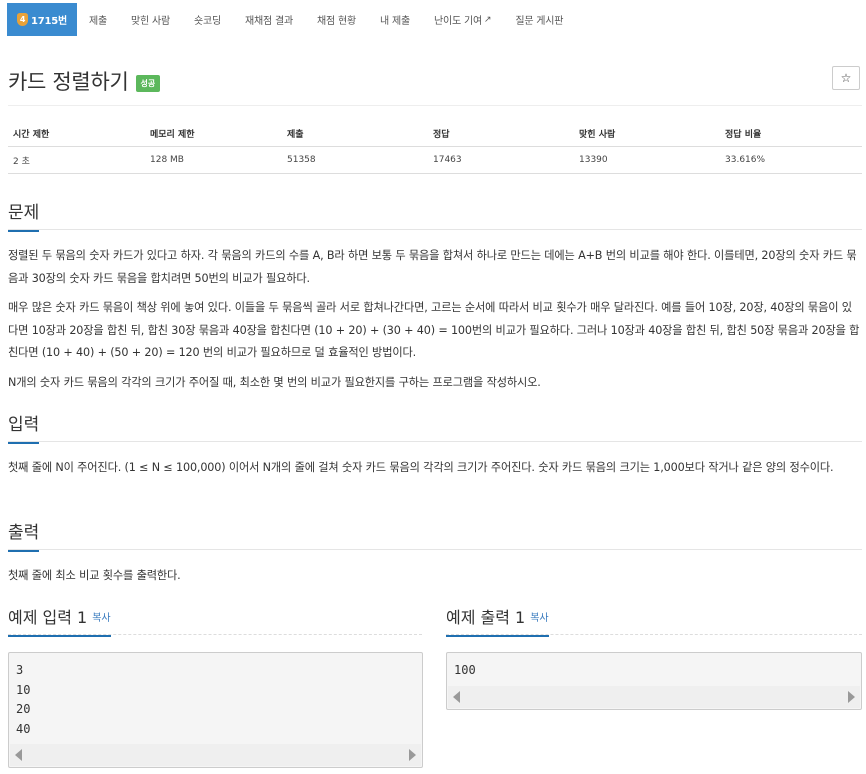 The height and width of the screenshot is (774, 866). I want to click on example-output-box: 100, so click(654, 681).